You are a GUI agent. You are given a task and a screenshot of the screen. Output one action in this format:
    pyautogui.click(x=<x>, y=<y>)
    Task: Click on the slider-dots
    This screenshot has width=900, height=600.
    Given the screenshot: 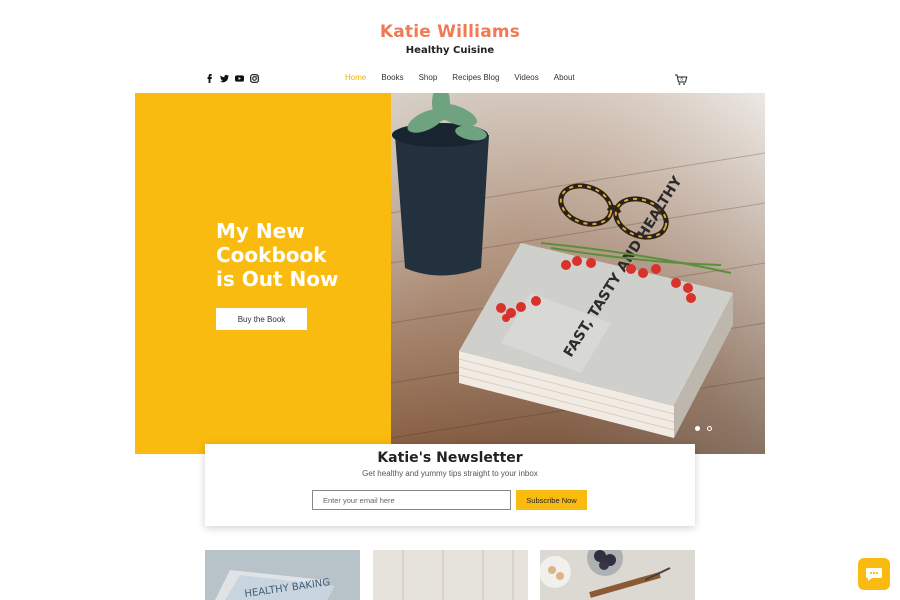 What is the action you would take?
    pyautogui.click(x=703, y=428)
    